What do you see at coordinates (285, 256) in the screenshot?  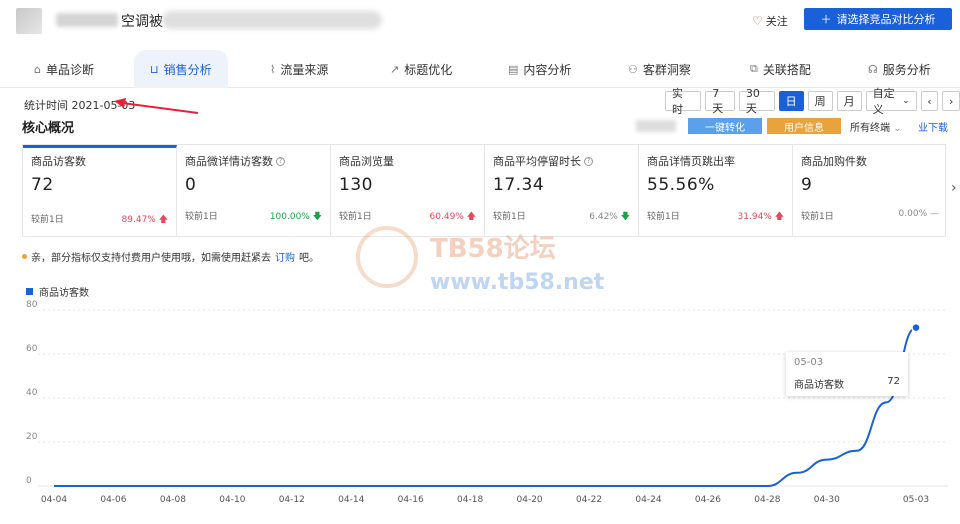 I see `subscribe-link: 订购` at bounding box center [285, 256].